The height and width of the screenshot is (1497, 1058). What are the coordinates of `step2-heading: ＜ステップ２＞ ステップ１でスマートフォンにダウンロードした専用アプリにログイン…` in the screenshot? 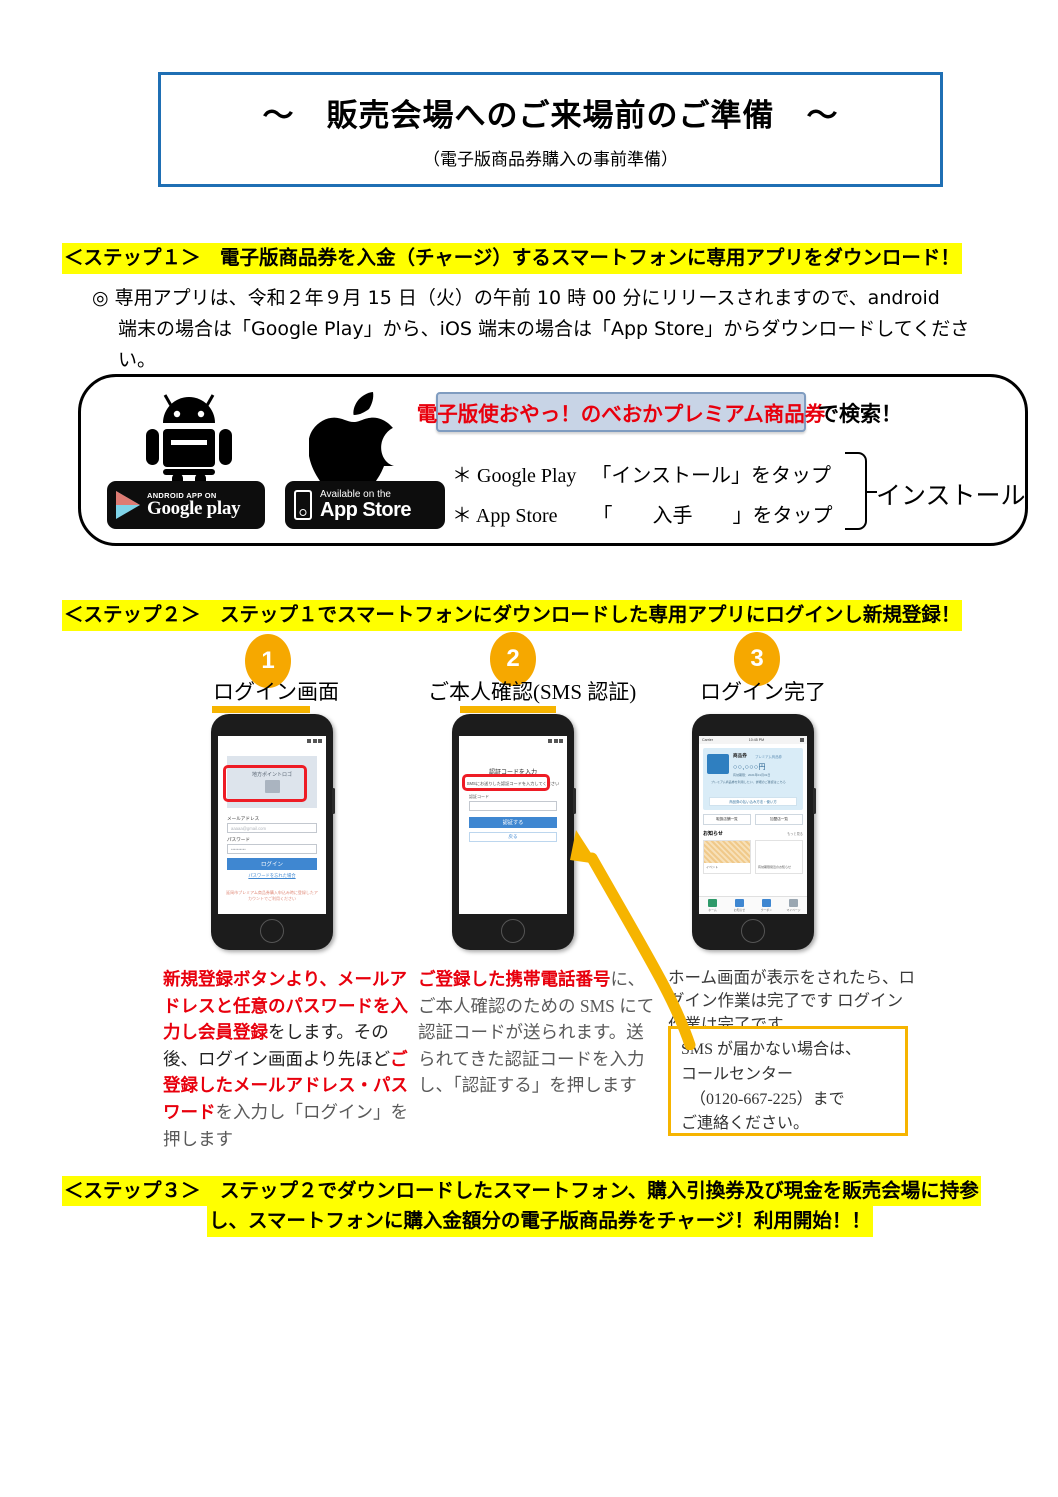 It's located at (512, 616).